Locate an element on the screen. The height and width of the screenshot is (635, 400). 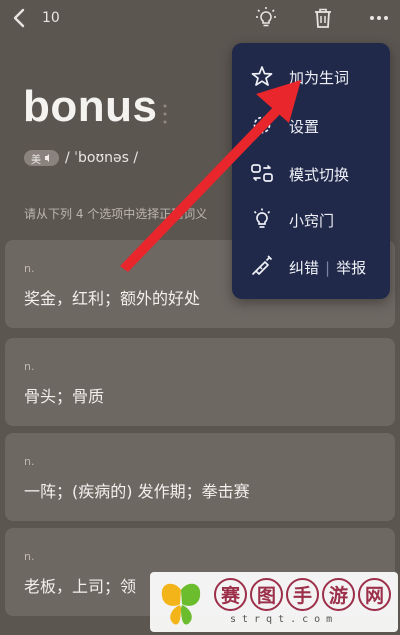
watermark-url: strqt.com is located at coordinates (284, 619).